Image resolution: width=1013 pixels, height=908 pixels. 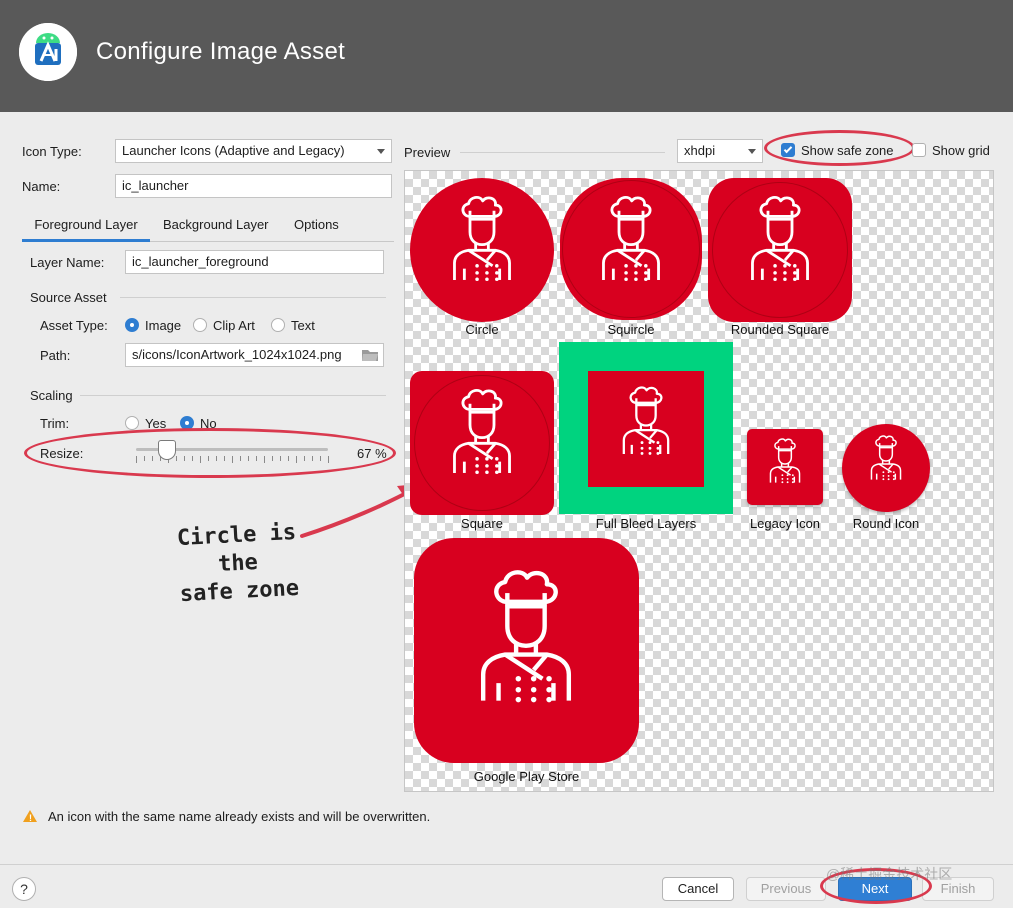 What do you see at coordinates (234, 325) in the screenshot?
I see `radio-clip-art-label: Clip Art` at bounding box center [234, 325].